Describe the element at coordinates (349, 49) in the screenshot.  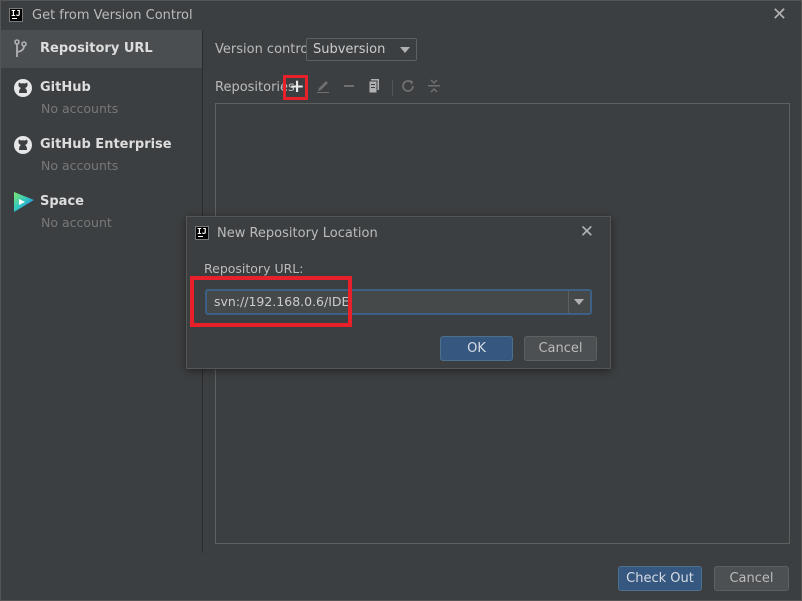
I see `version-control-value: Subversion` at that location.